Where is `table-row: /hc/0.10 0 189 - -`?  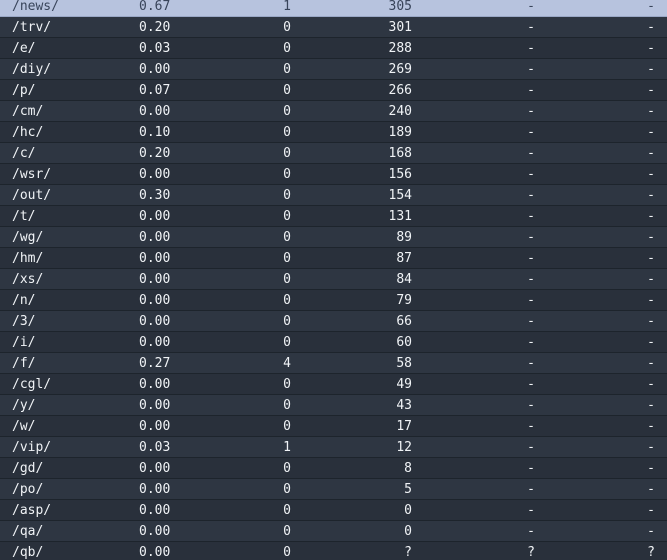 table-row: /hc/0.10 0 189 - - is located at coordinates (333, 132).